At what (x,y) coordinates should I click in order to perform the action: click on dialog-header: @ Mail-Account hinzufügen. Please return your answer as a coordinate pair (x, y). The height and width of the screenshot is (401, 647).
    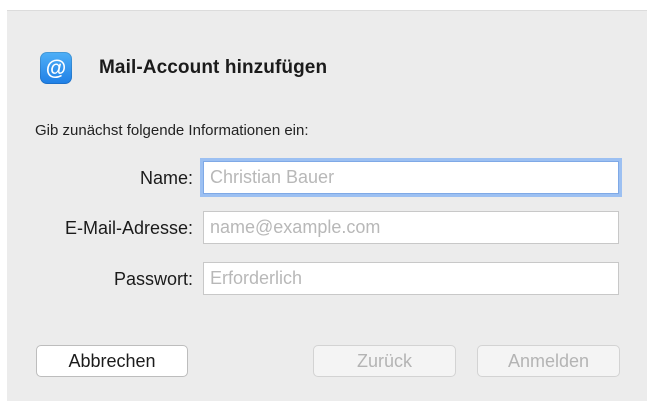
    Looking at the image, I should click on (183, 68).